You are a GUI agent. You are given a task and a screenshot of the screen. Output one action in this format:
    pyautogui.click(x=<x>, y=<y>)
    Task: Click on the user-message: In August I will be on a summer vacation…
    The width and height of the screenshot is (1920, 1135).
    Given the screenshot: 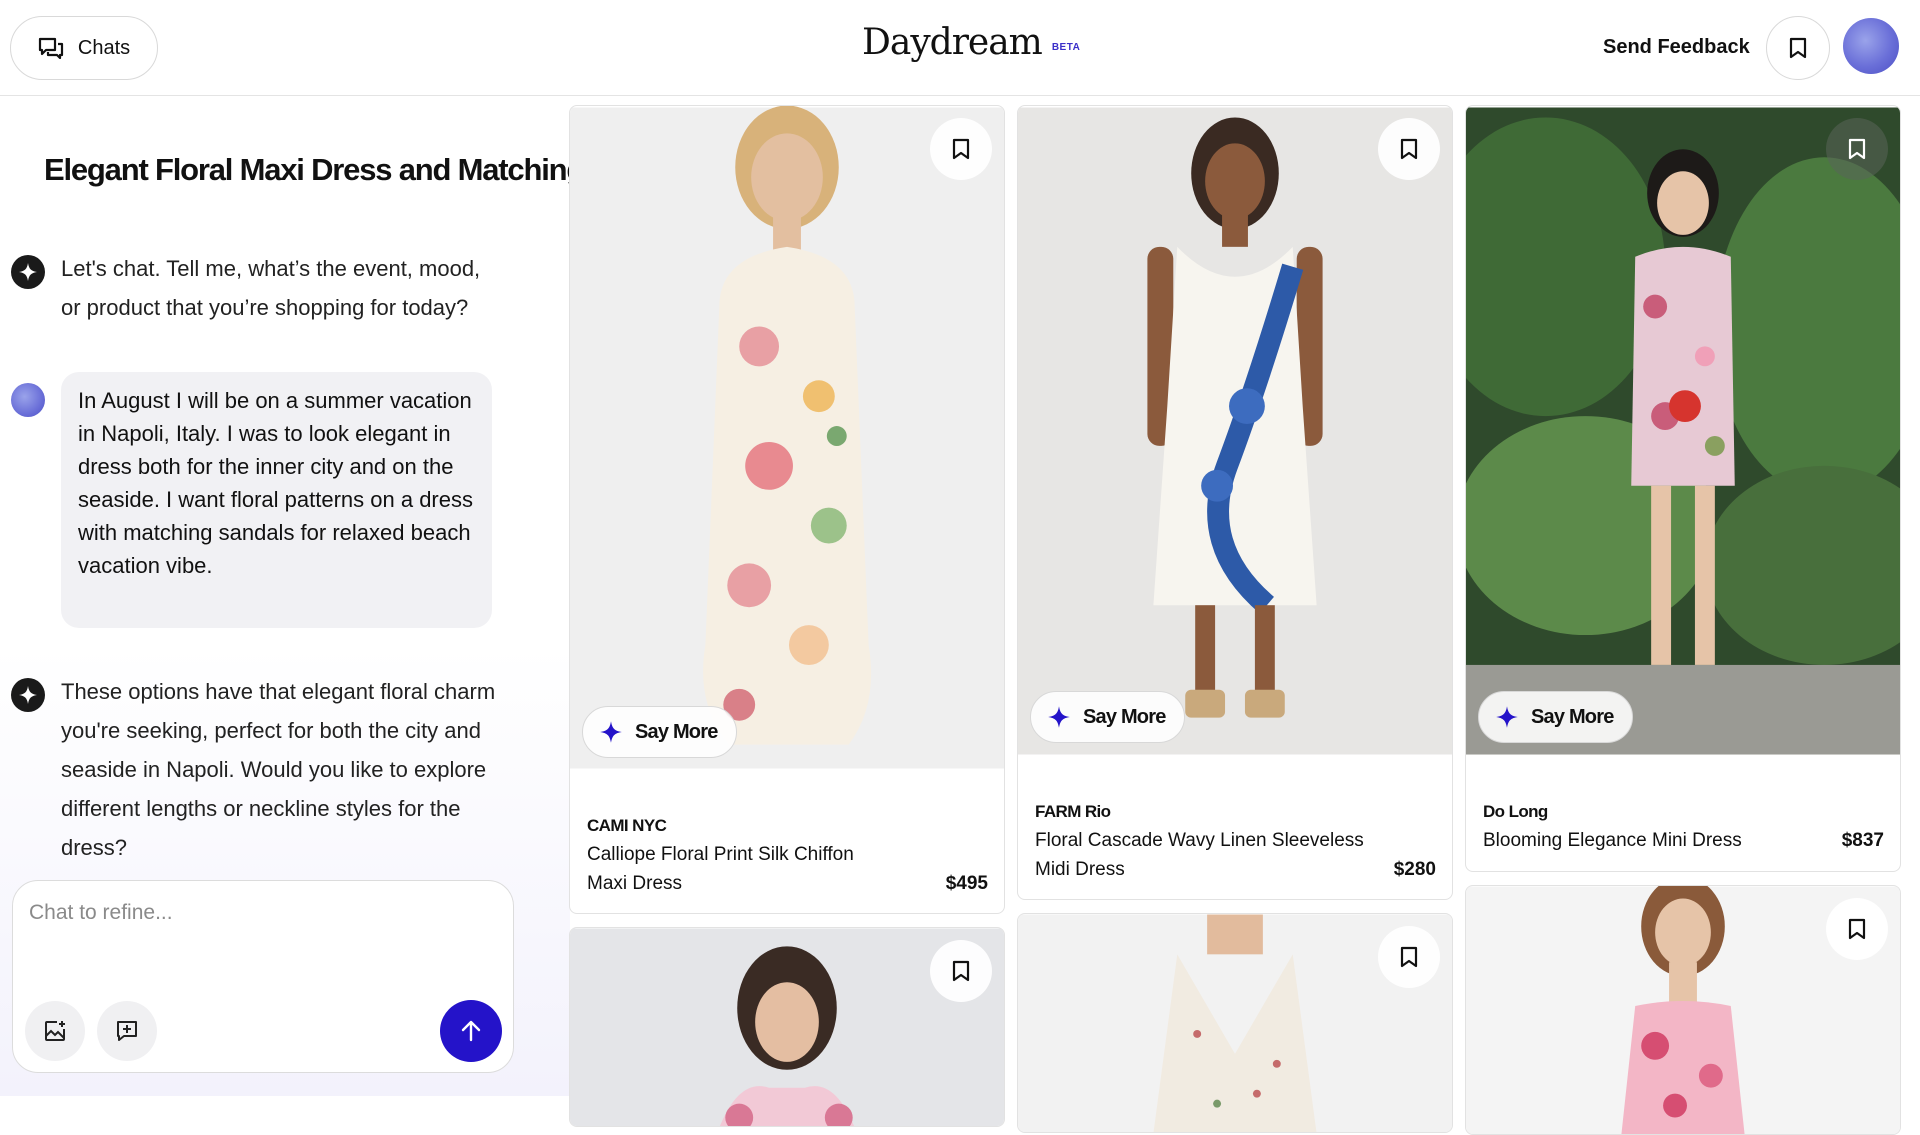 What is the action you would take?
    pyautogui.click(x=276, y=500)
    